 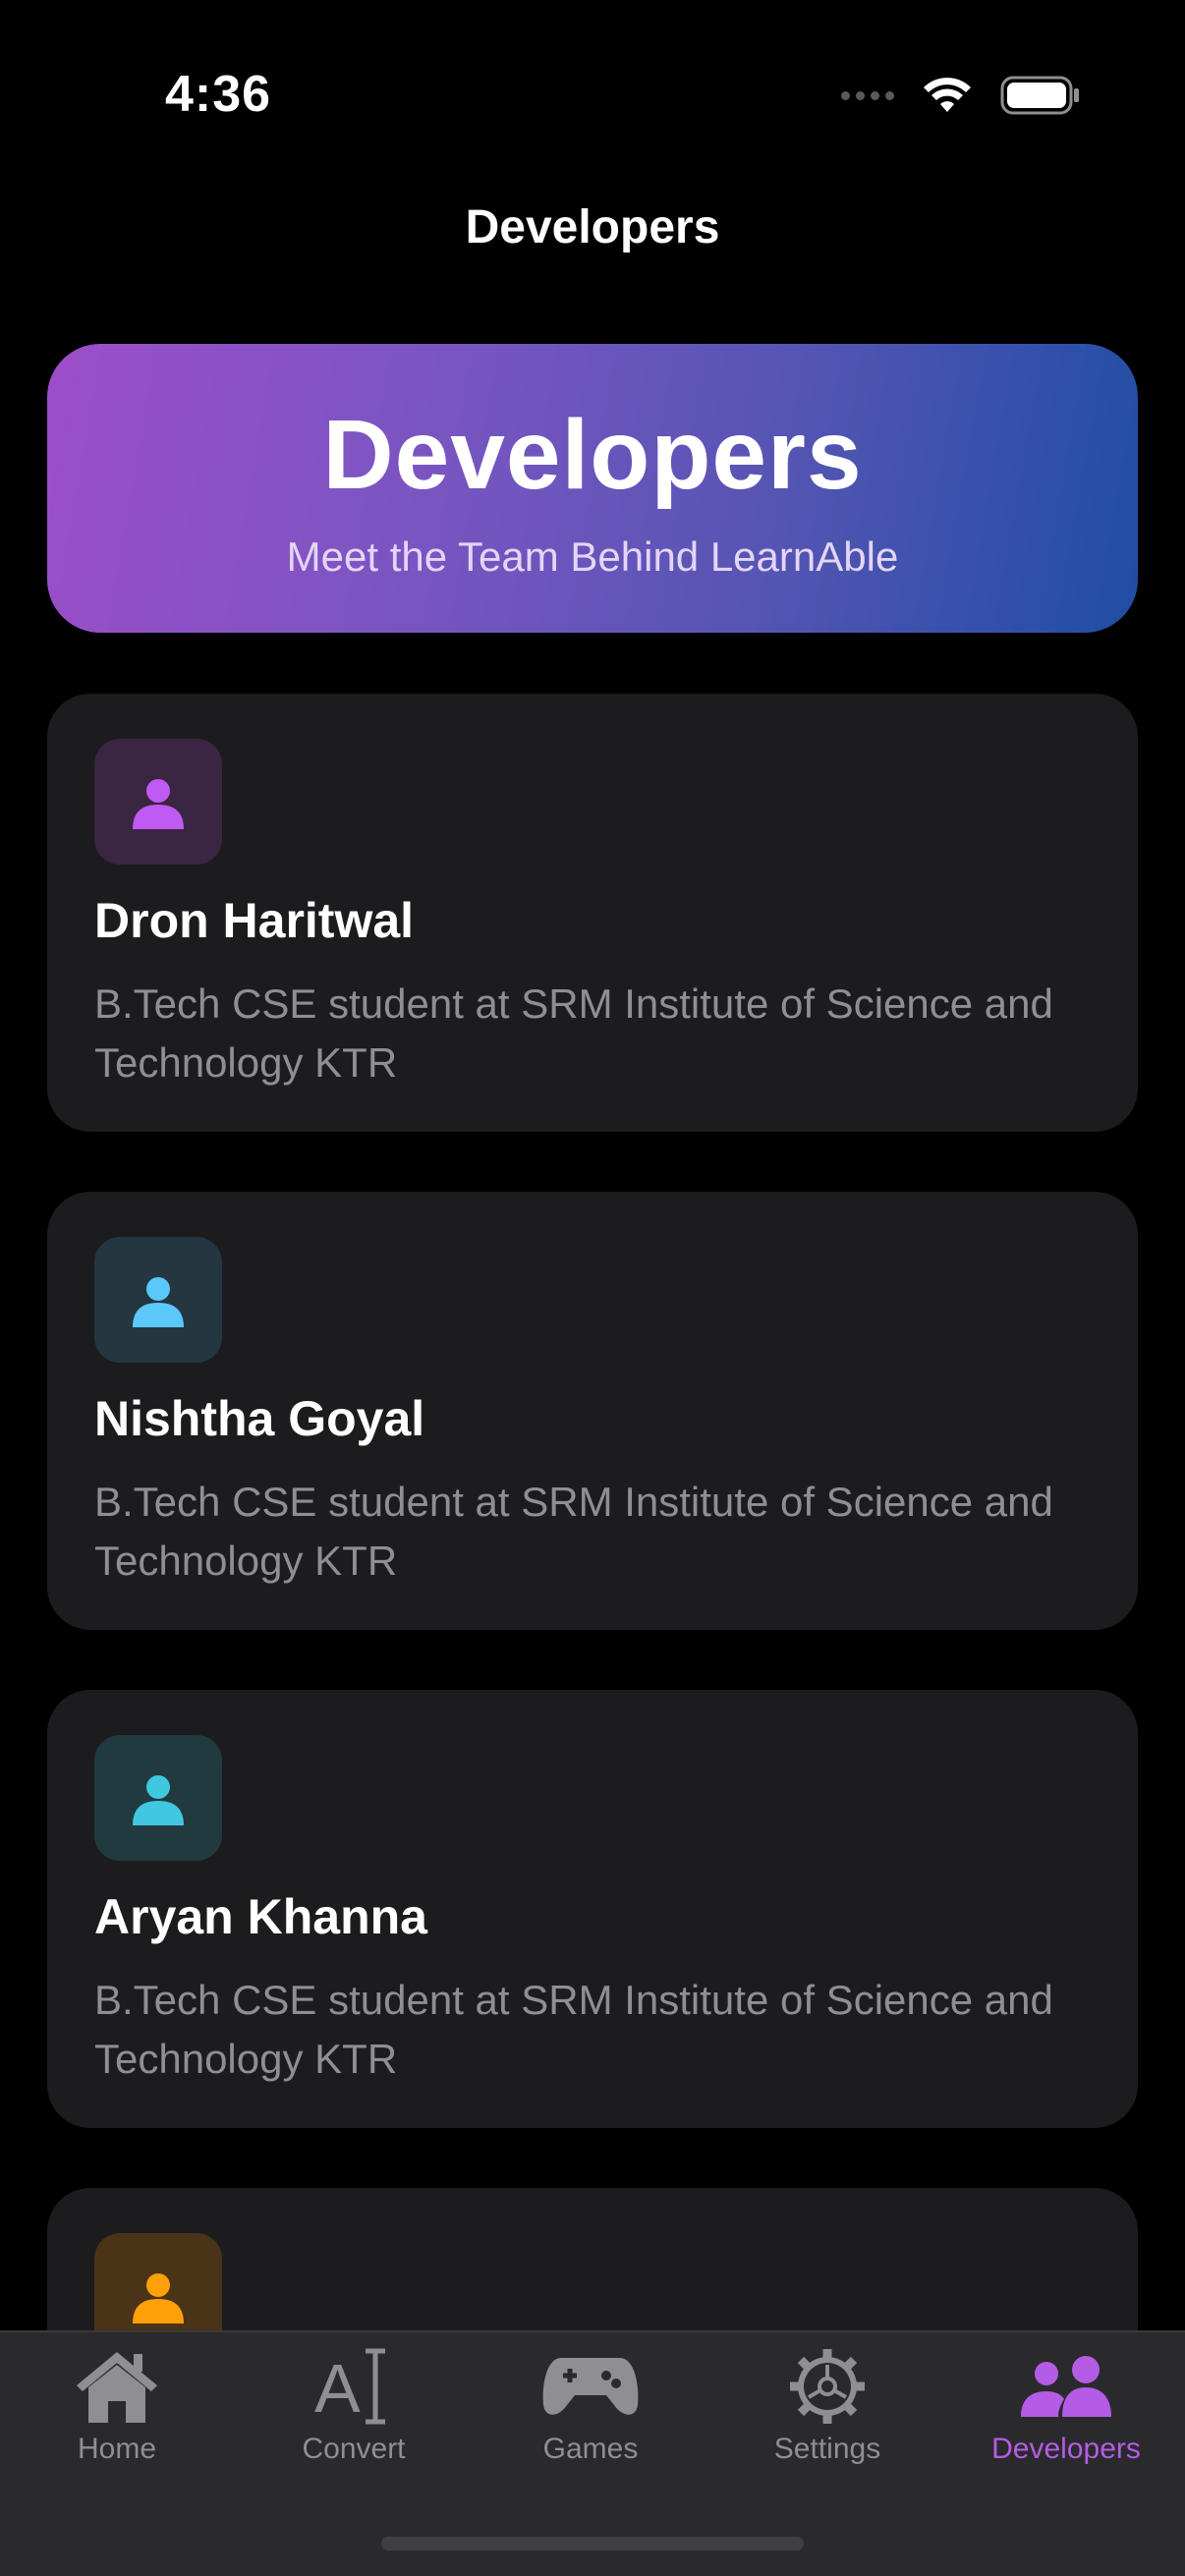 I want to click on status-indicators, so click(x=961, y=95).